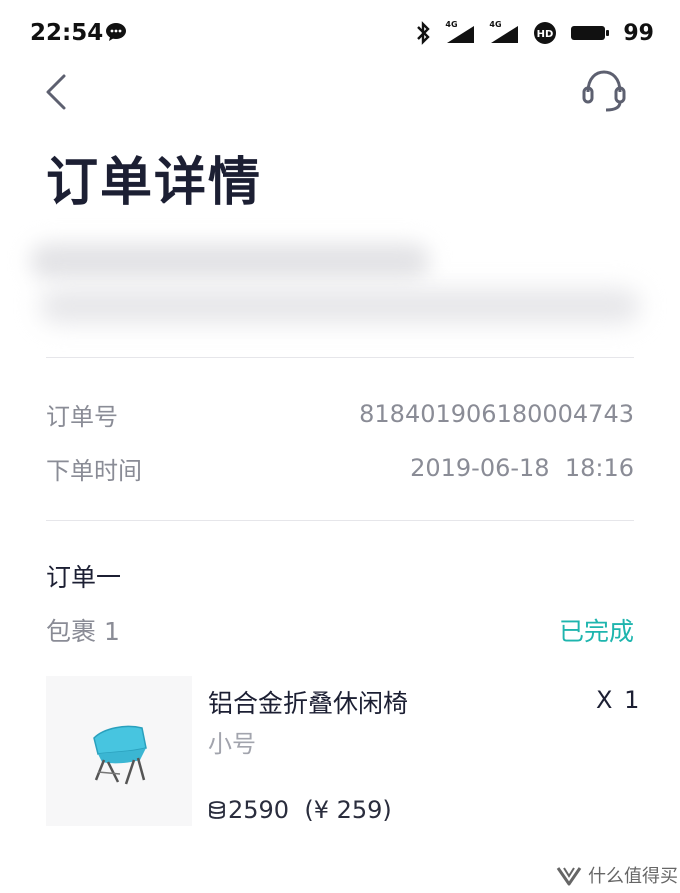 The height and width of the screenshot is (893, 680). I want to click on product-quantity: X 1, so click(619, 700).